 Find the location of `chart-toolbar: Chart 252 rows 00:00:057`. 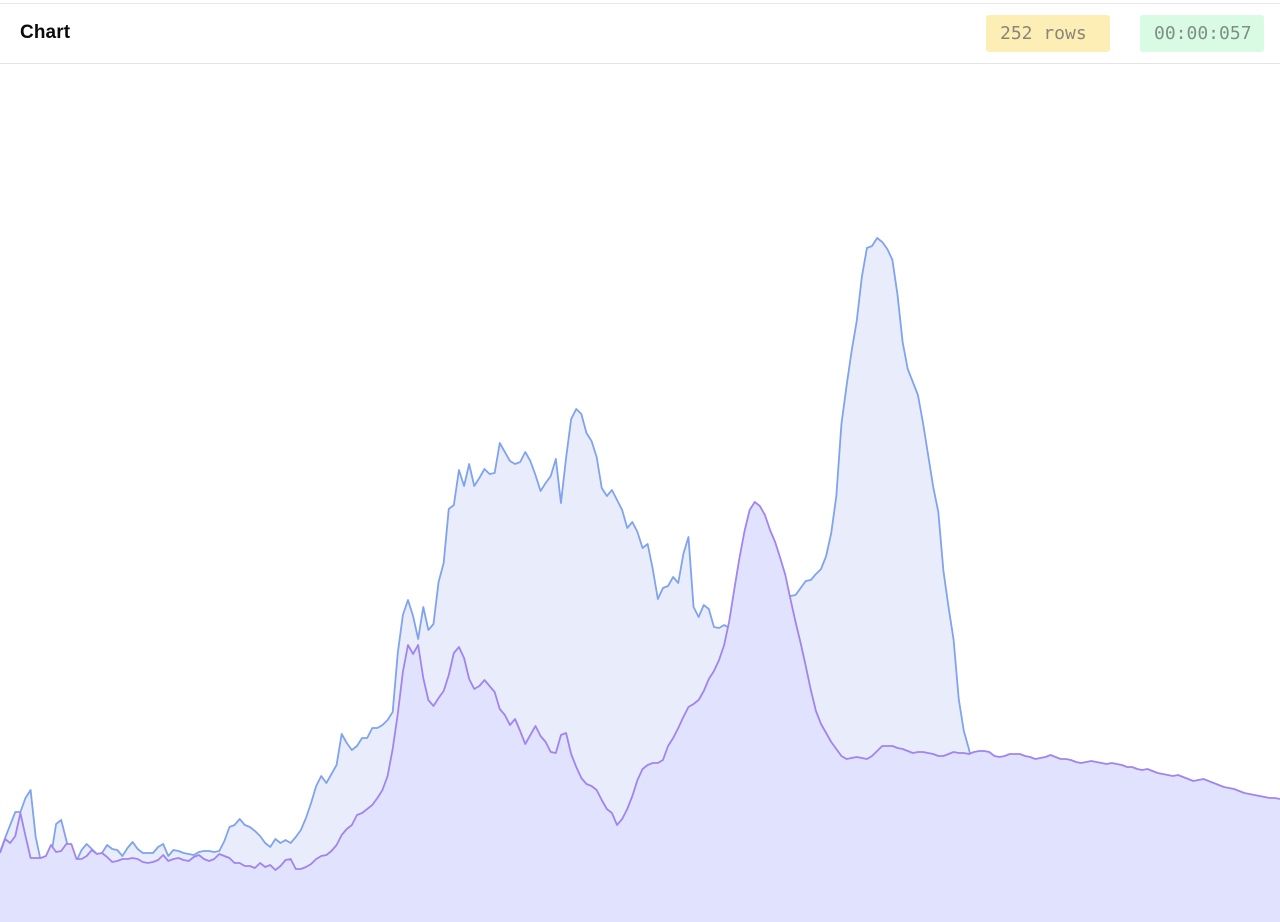

chart-toolbar: Chart 252 rows 00:00:057 is located at coordinates (640, 34).